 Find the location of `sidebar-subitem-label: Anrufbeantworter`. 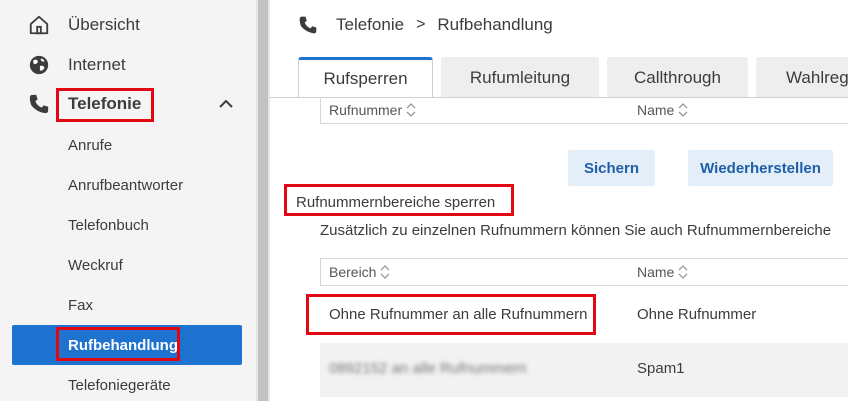

sidebar-subitem-label: Anrufbeantworter is located at coordinates (126, 185).